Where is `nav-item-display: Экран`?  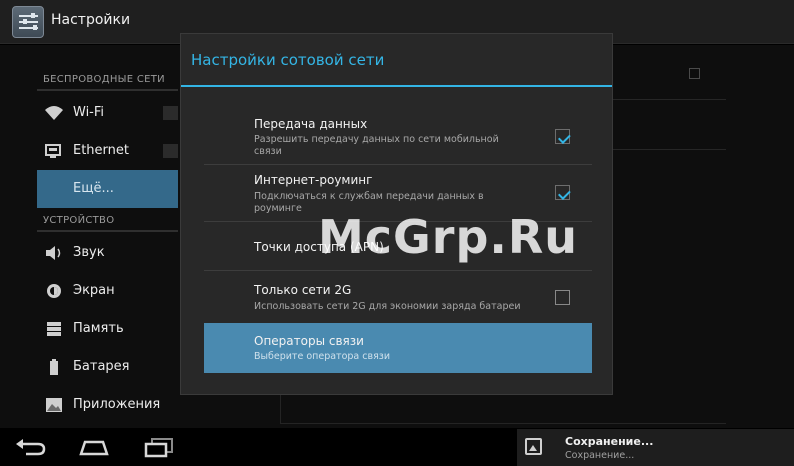
nav-item-display: Экран is located at coordinates (107, 291).